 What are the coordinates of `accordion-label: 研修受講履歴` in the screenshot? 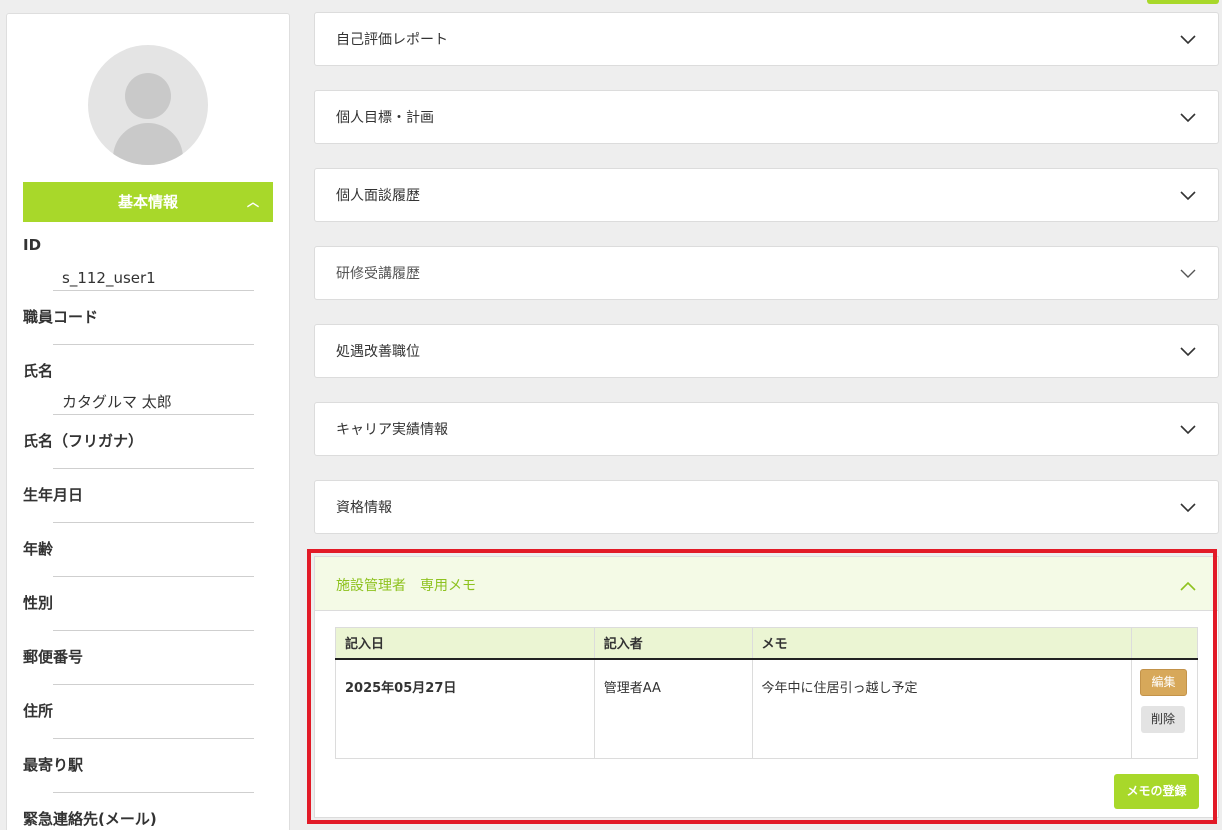 It's located at (378, 274).